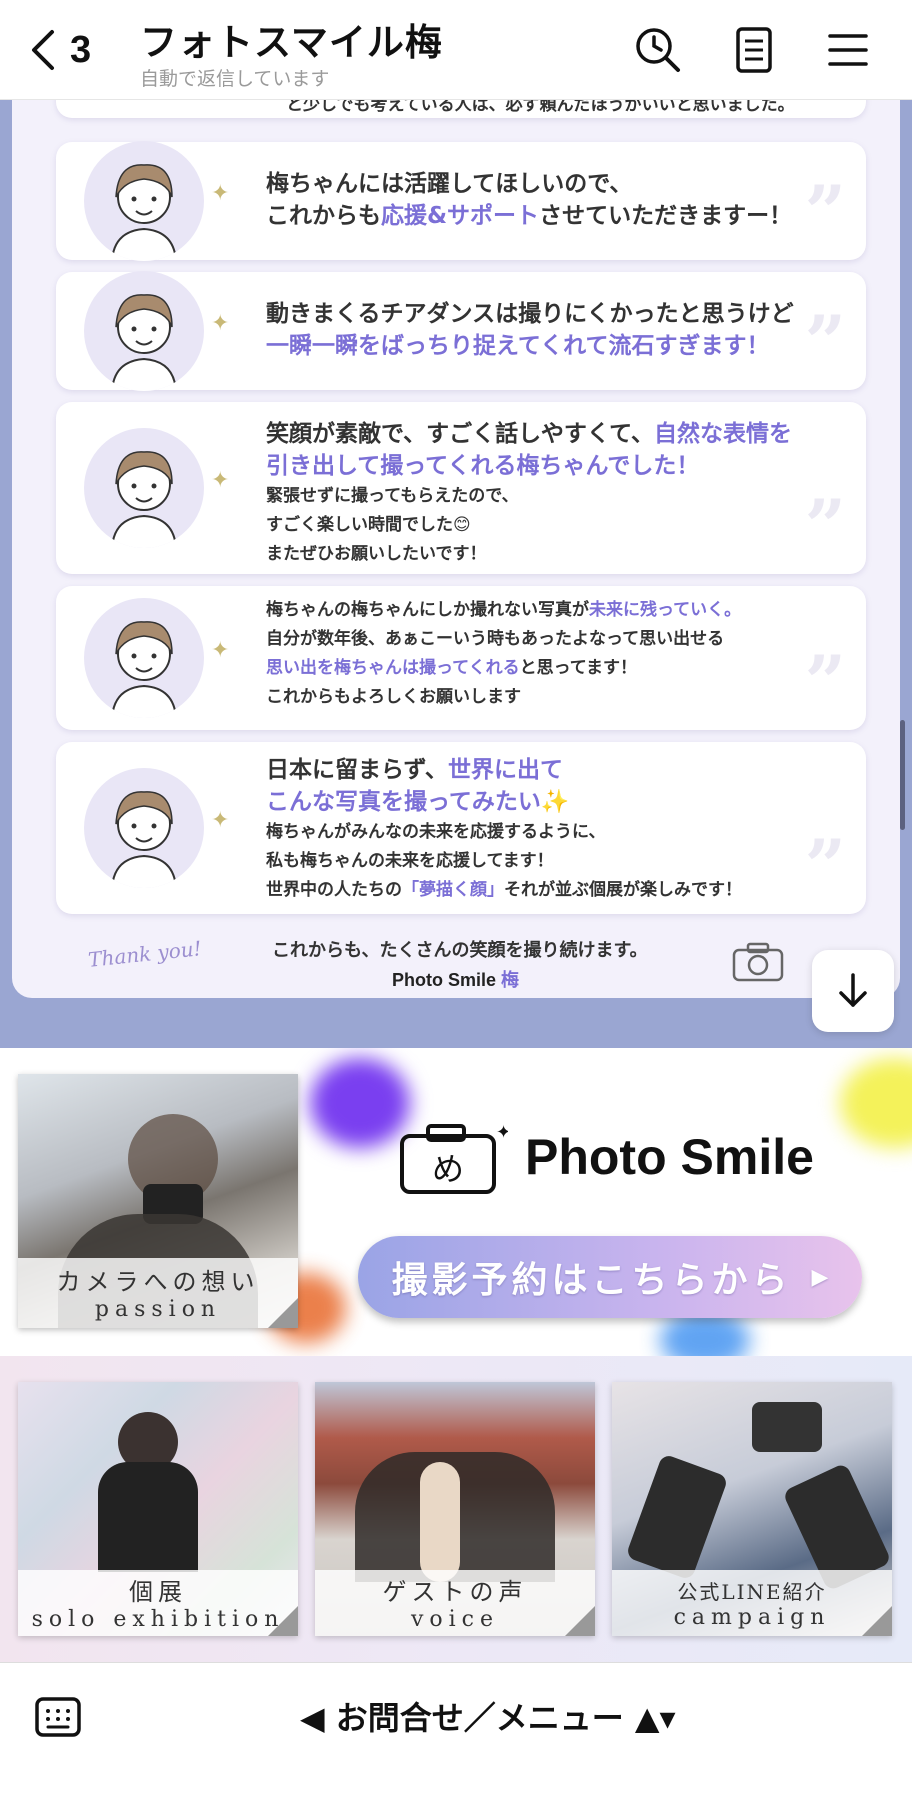 This screenshot has height=1796, width=912. What do you see at coordinates (752, 1509) in the screenshot?
I see `campaign-tile: 公式LINE紹介 campaign` at bounding box center [752, 1509].